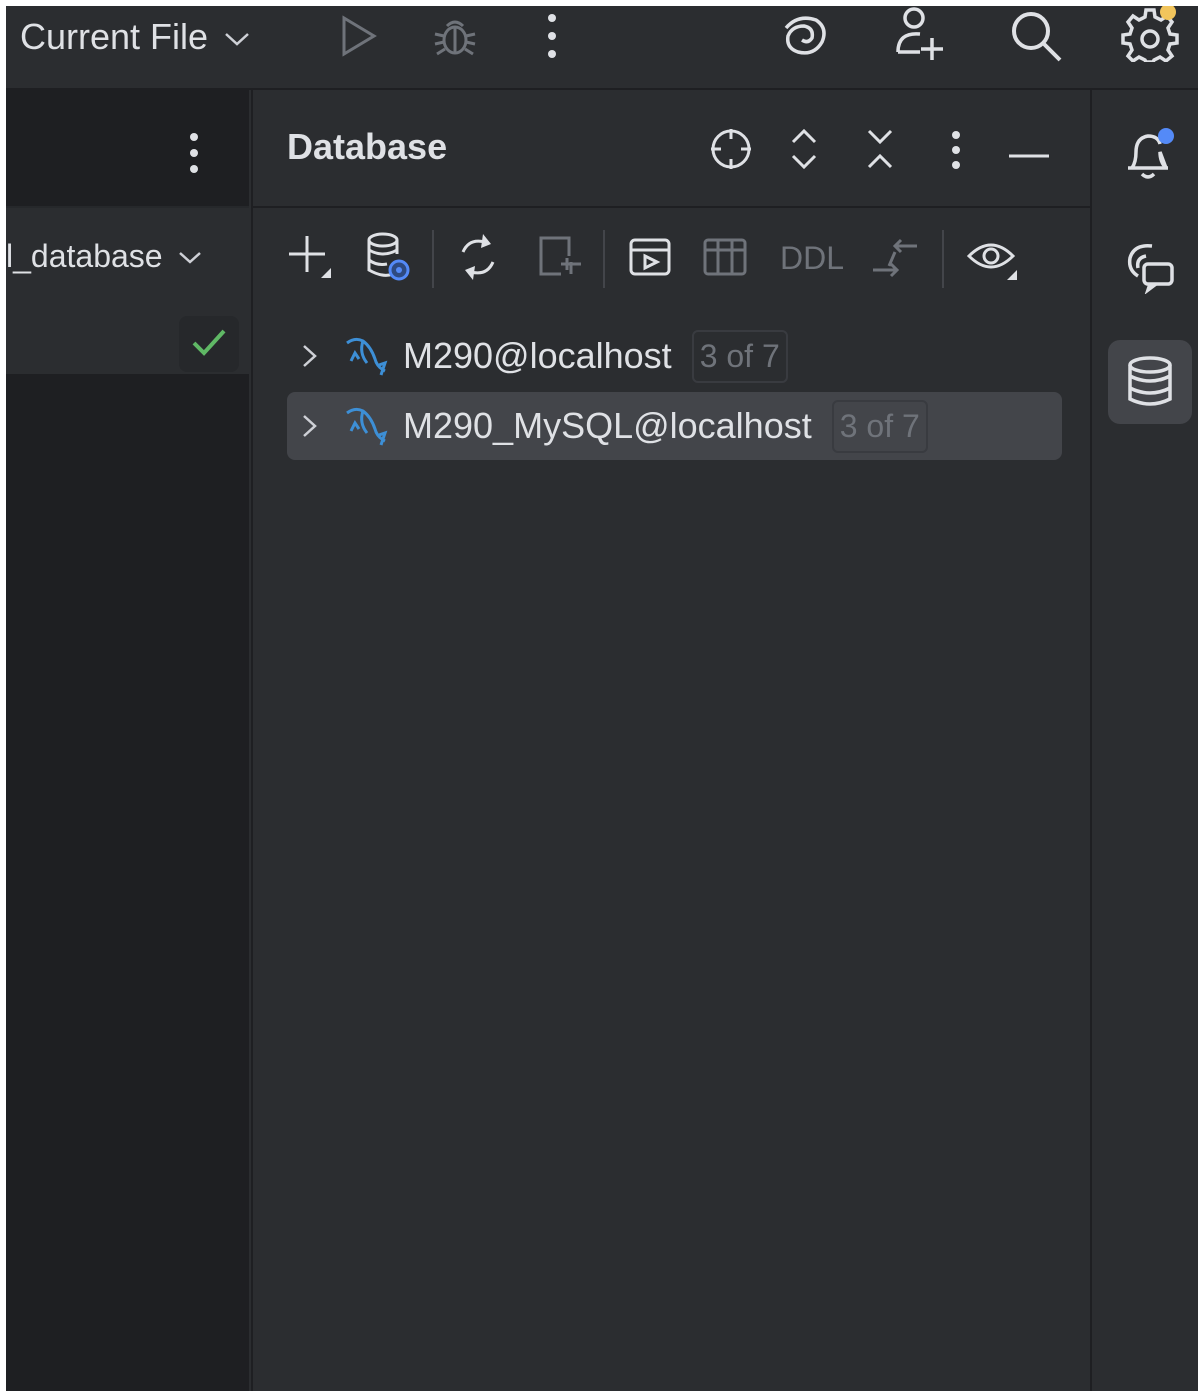 This screenshot has height=1391, width=1198. What do you see at coordinates (920, 35) in the screenshot?
I see `add-user-icon` at bounding box center [920, 35].